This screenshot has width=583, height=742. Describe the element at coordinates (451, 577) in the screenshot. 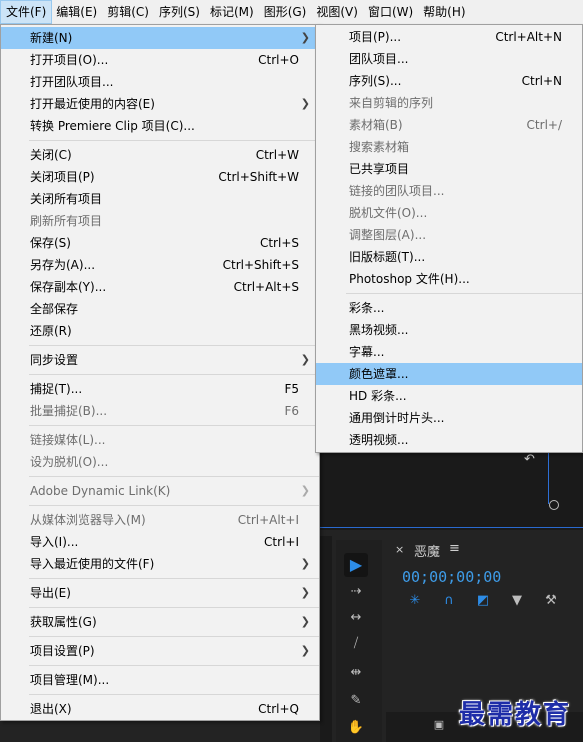

I see `timeline-timecode: 00;00;00;00` at that location.